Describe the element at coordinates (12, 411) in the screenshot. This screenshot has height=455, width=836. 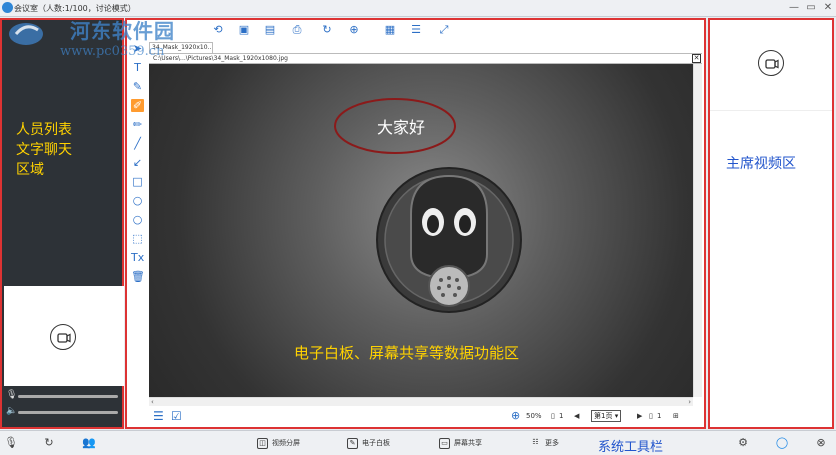
I see `speaker-icon: 🔈` at that location.